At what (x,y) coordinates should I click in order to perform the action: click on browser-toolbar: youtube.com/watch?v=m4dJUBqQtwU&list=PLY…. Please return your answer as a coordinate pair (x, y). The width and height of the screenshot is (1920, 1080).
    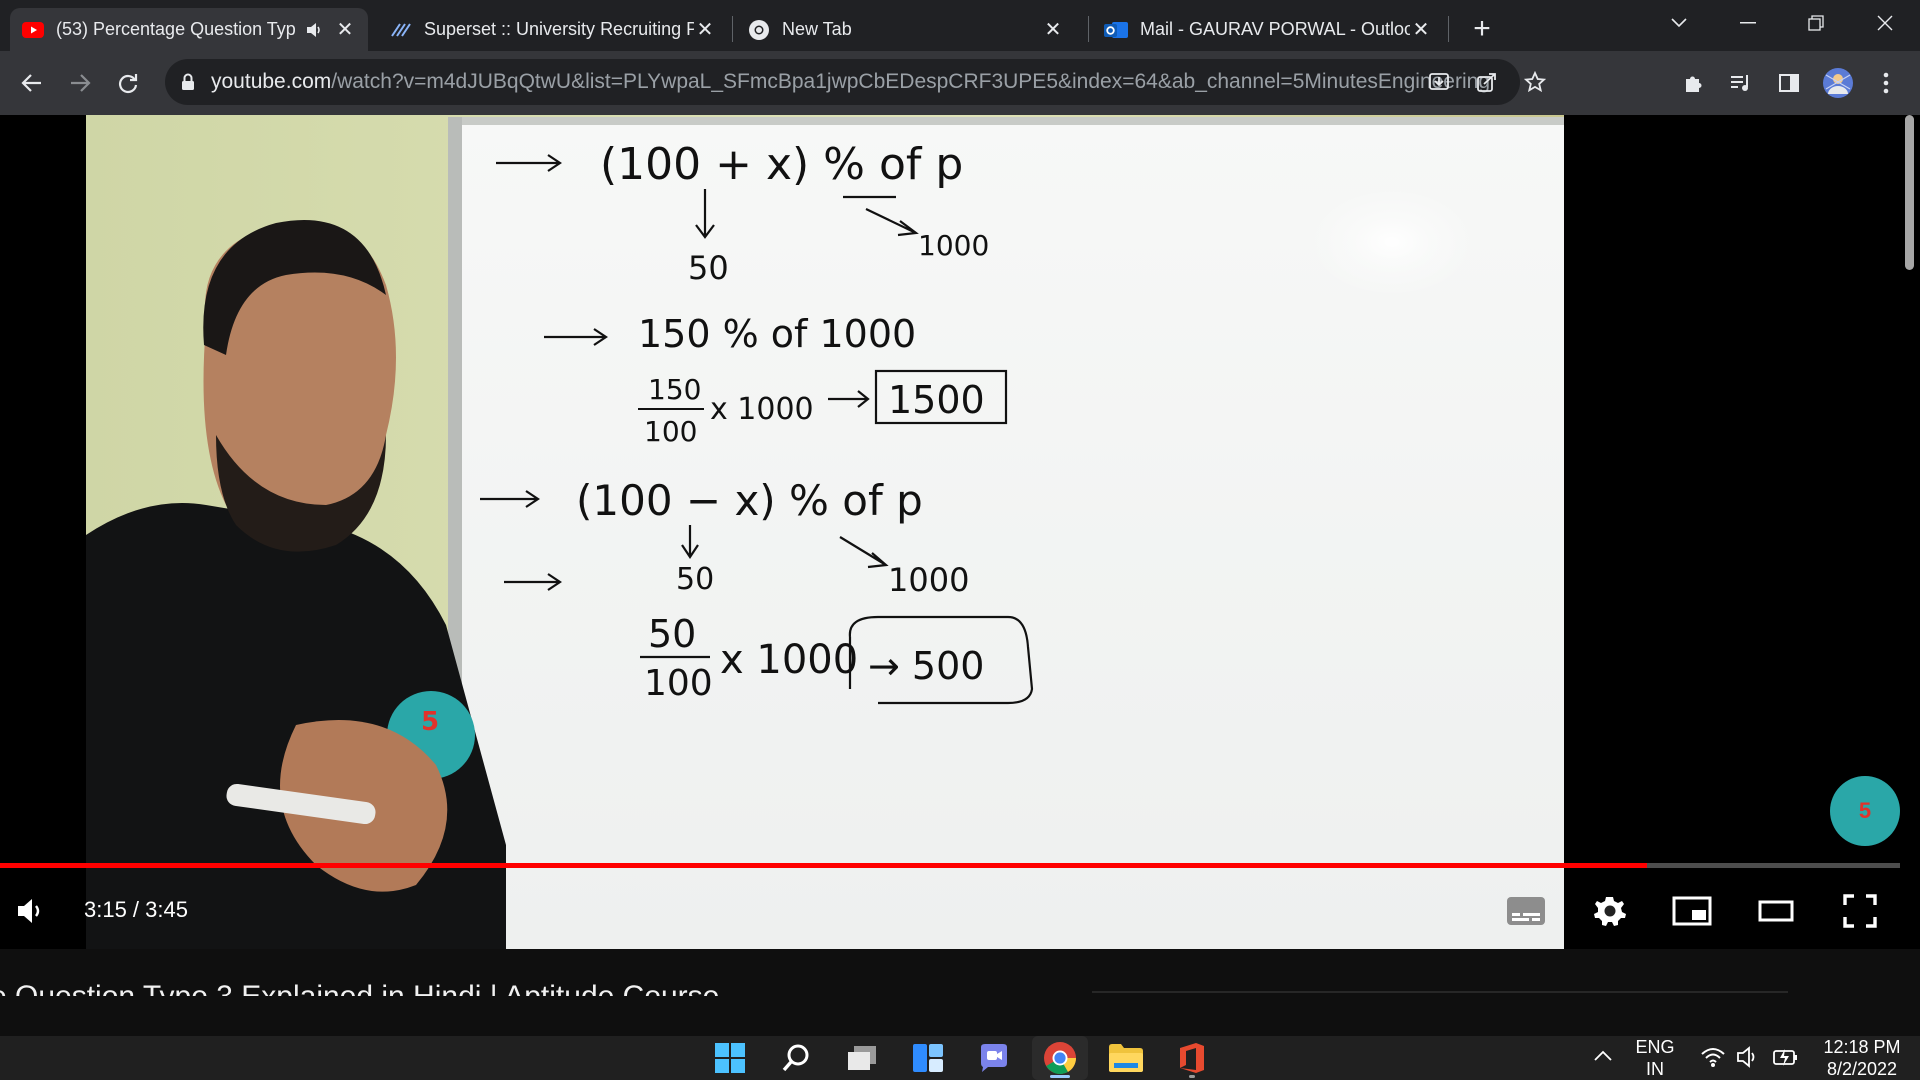
    Looking at the image, I should click on (960, 83).